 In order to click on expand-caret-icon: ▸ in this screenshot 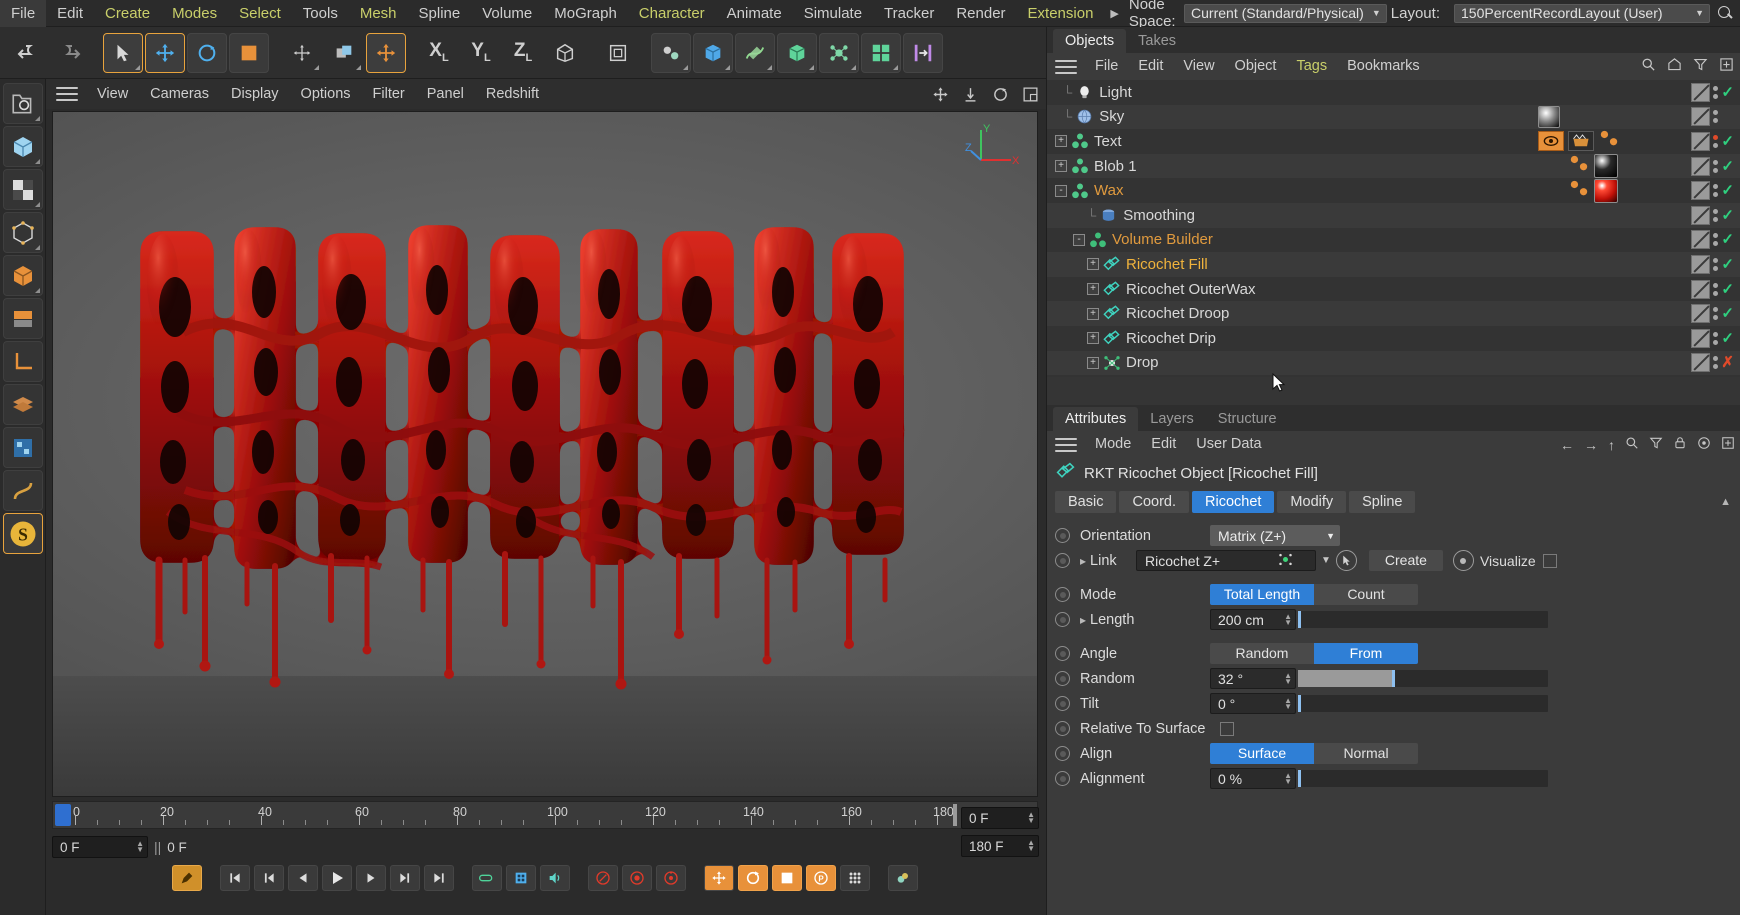, I will do `click(1083, 561)`.